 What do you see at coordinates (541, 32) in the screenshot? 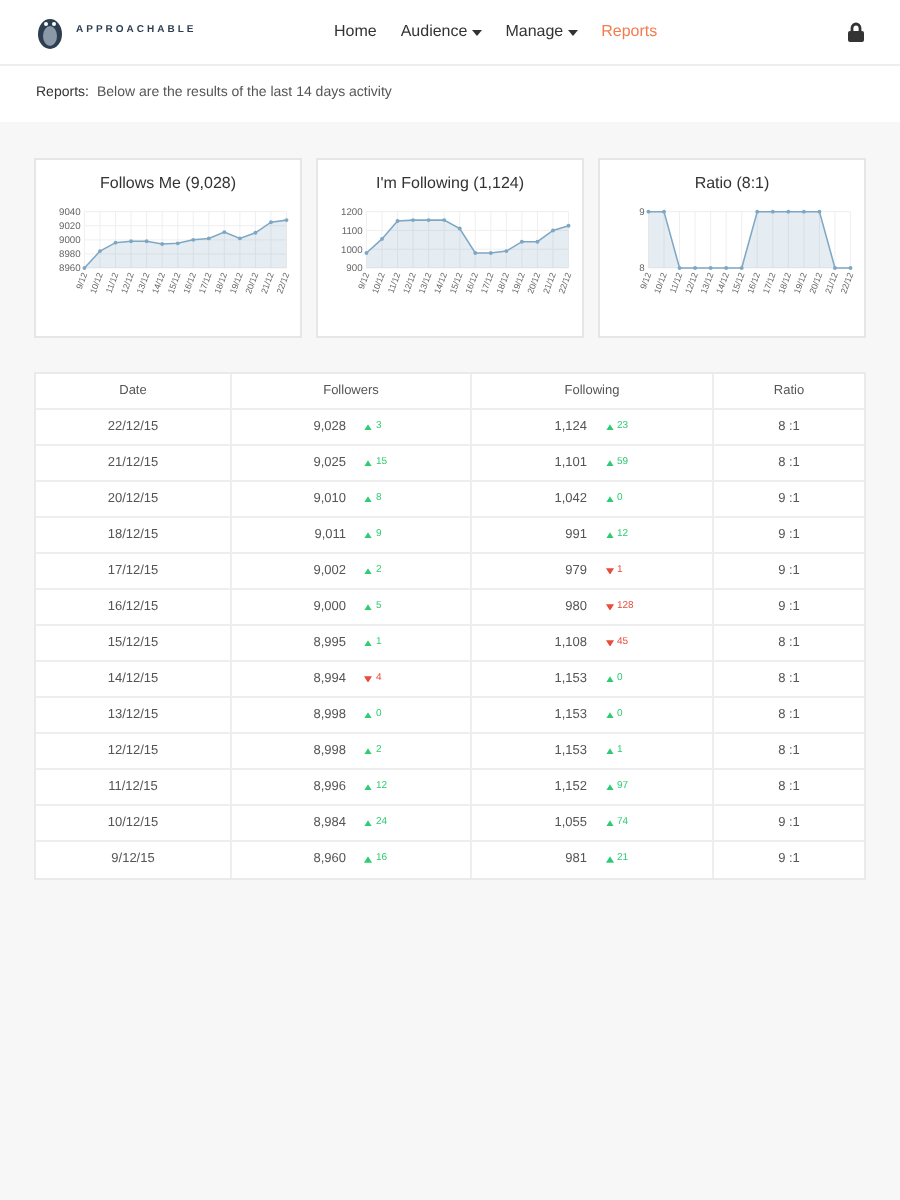
I see `nav-link: Manage` at bounding box center [541, 32].